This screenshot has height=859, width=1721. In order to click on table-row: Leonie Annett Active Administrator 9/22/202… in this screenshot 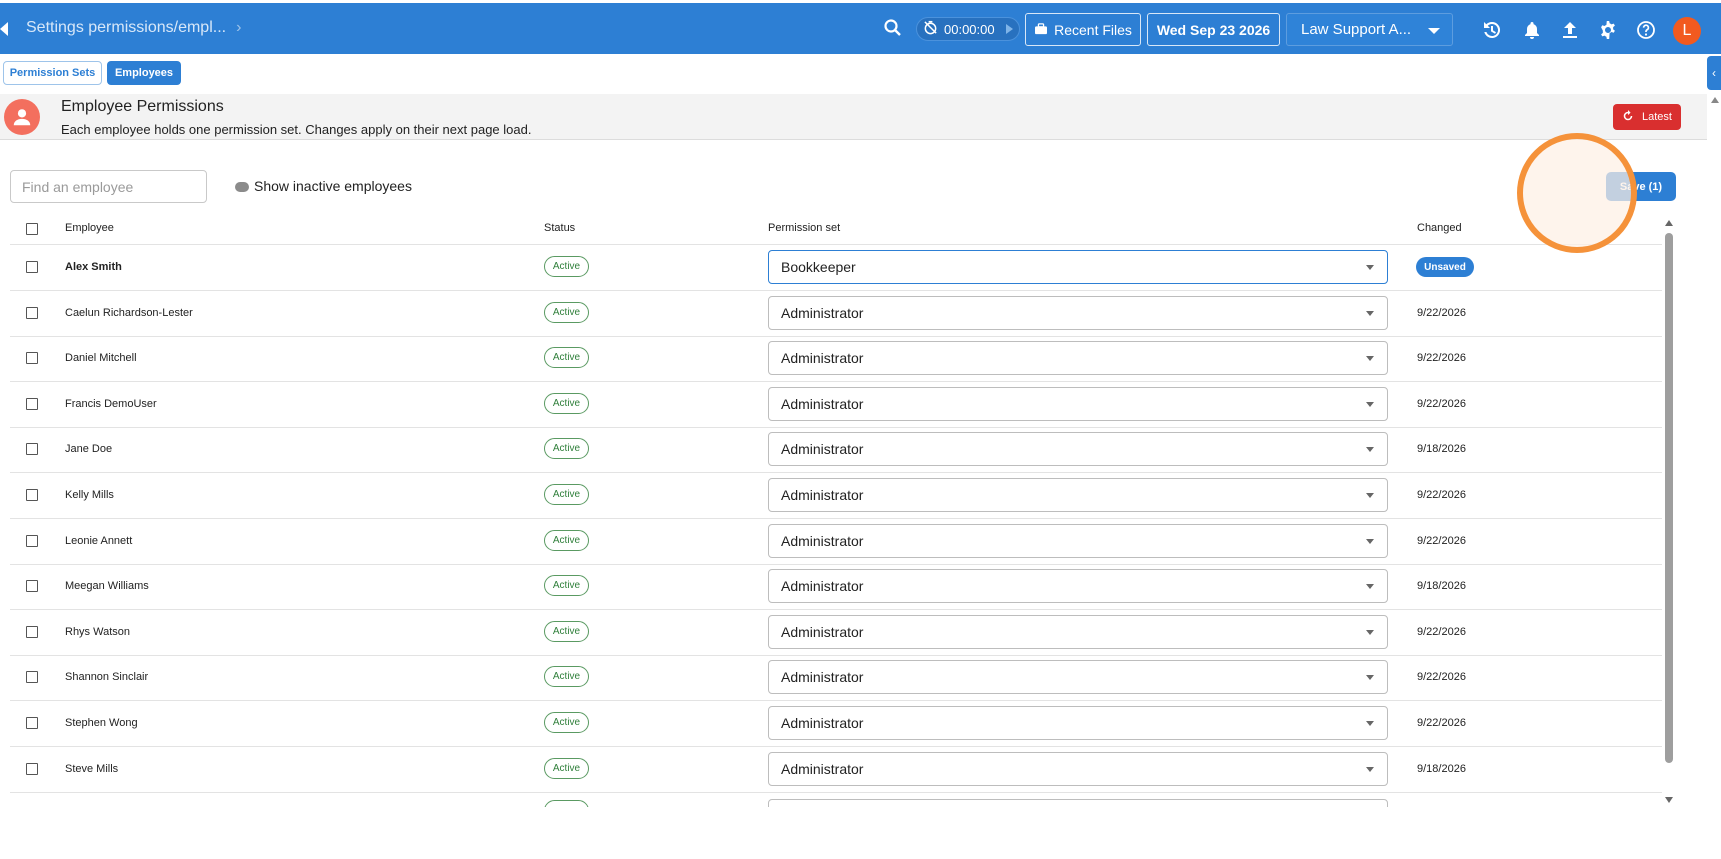, I will do `click(836, 542)`.